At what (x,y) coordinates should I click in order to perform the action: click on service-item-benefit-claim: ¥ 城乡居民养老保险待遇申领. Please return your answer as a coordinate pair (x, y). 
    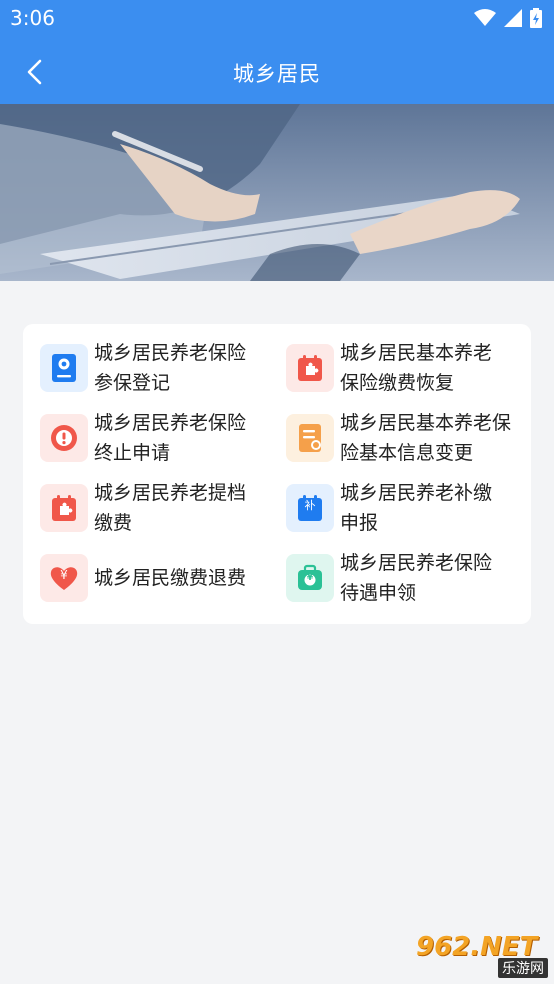
    Looking at the image, I should click on (406, 578).